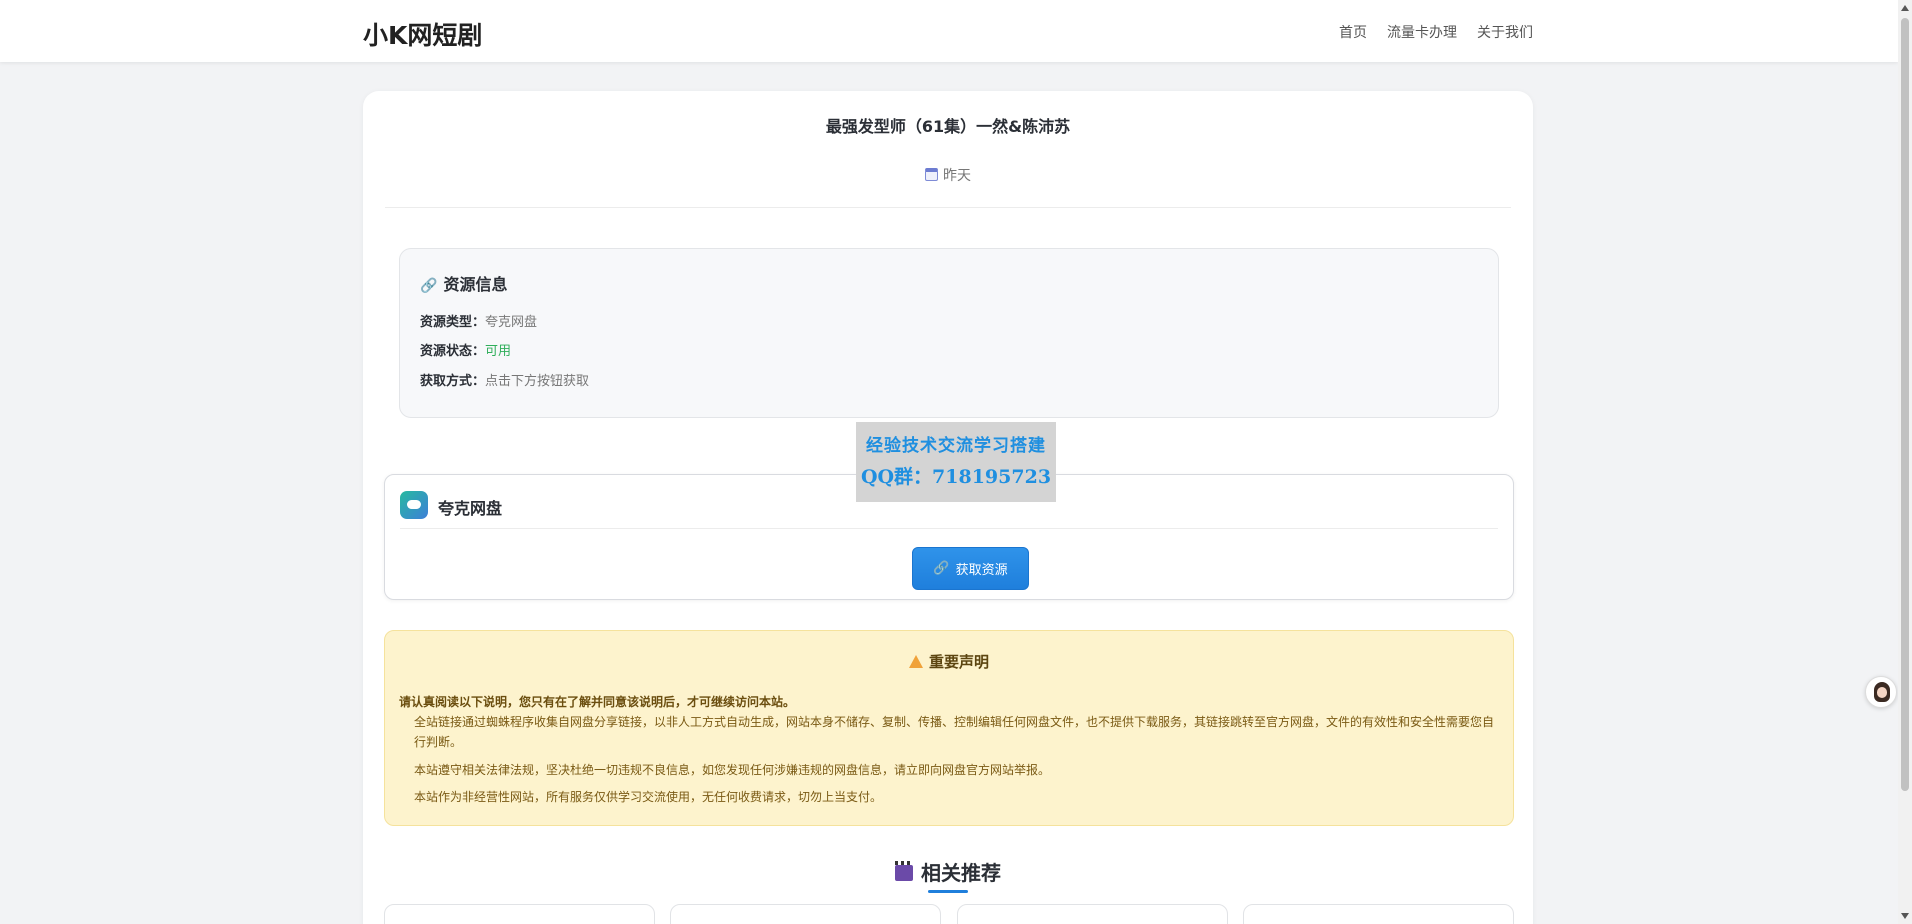 The width and height of the screenshot is (1912, 924). What do you see at coordinates (949, 333) in the screenshot?
I see `resource-info-box: 🔗 资源信息 资源类型：夸克网盘 资源状态：可用 获取方式：点击下方按钮获取` at bounding box center [949, 333].